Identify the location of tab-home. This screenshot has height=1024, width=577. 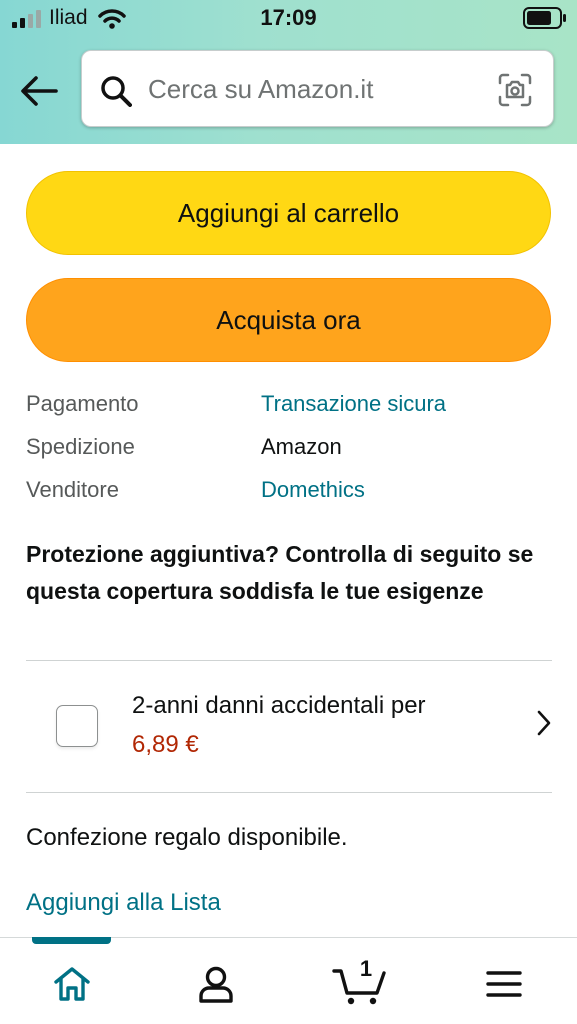
(72, 984).